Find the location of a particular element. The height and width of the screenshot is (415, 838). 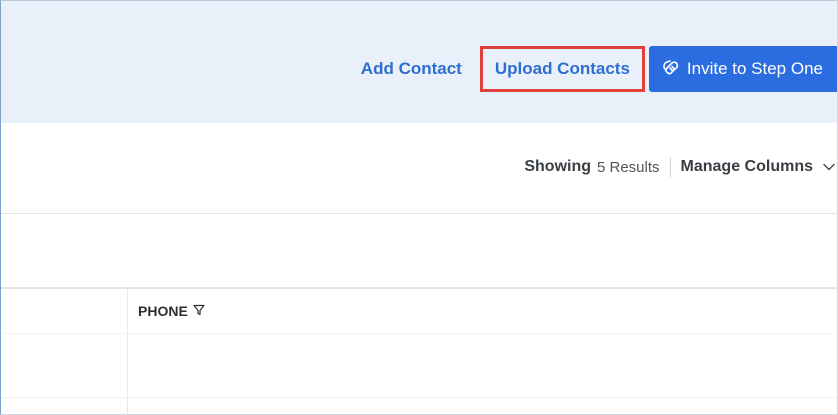

upload-contacts-highlight: Upload Contacts is located at coordinates (562, 69).